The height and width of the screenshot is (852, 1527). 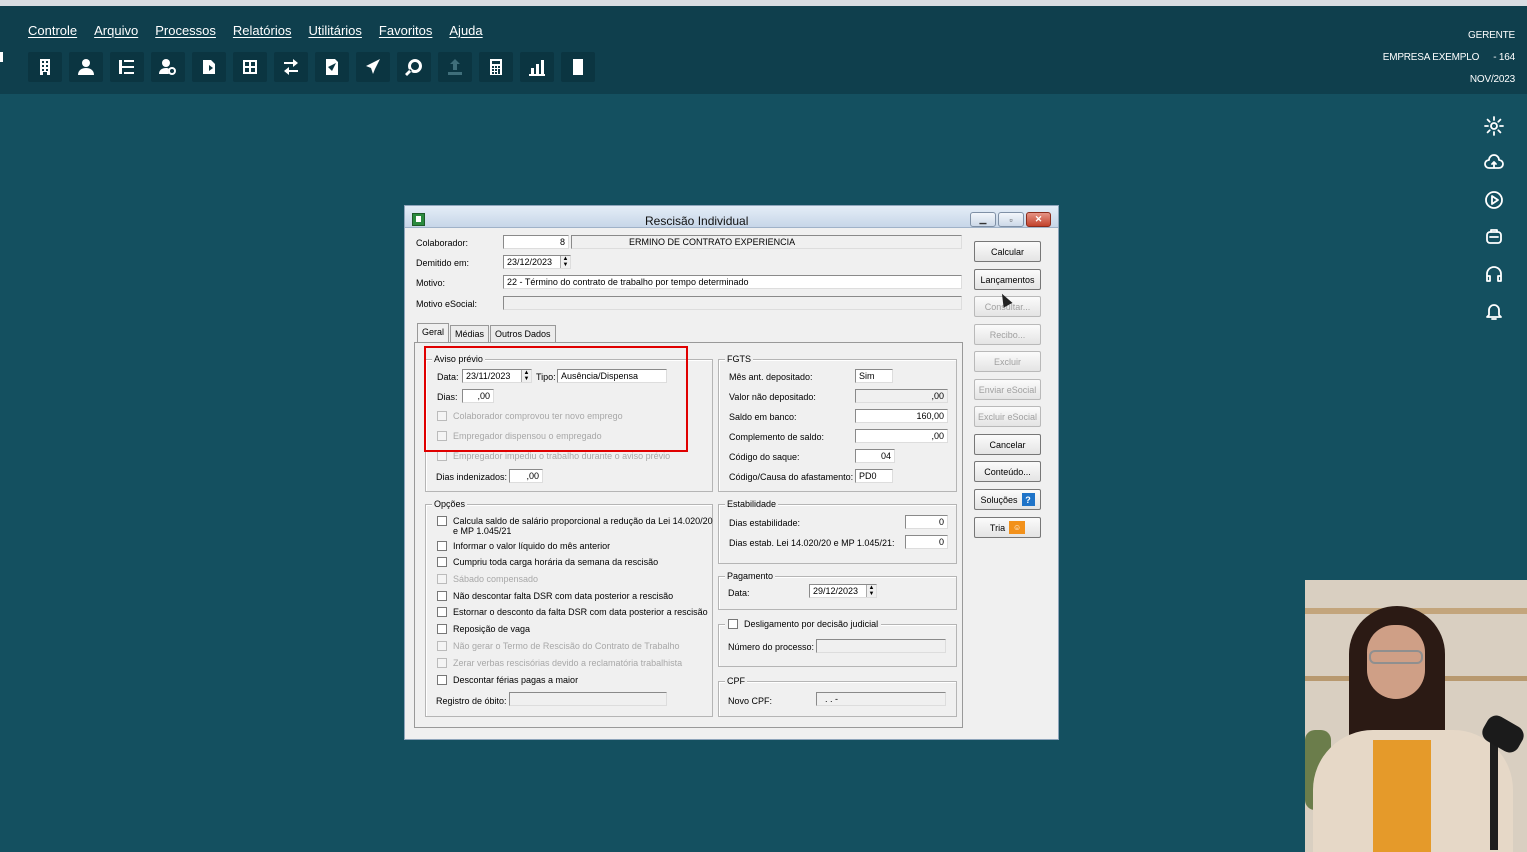 What do you see at coordinates (1431, 57) in the screenshot?
I see `company-name: EMPRESA EXEMPLO` at bounding box center [1431, 57].